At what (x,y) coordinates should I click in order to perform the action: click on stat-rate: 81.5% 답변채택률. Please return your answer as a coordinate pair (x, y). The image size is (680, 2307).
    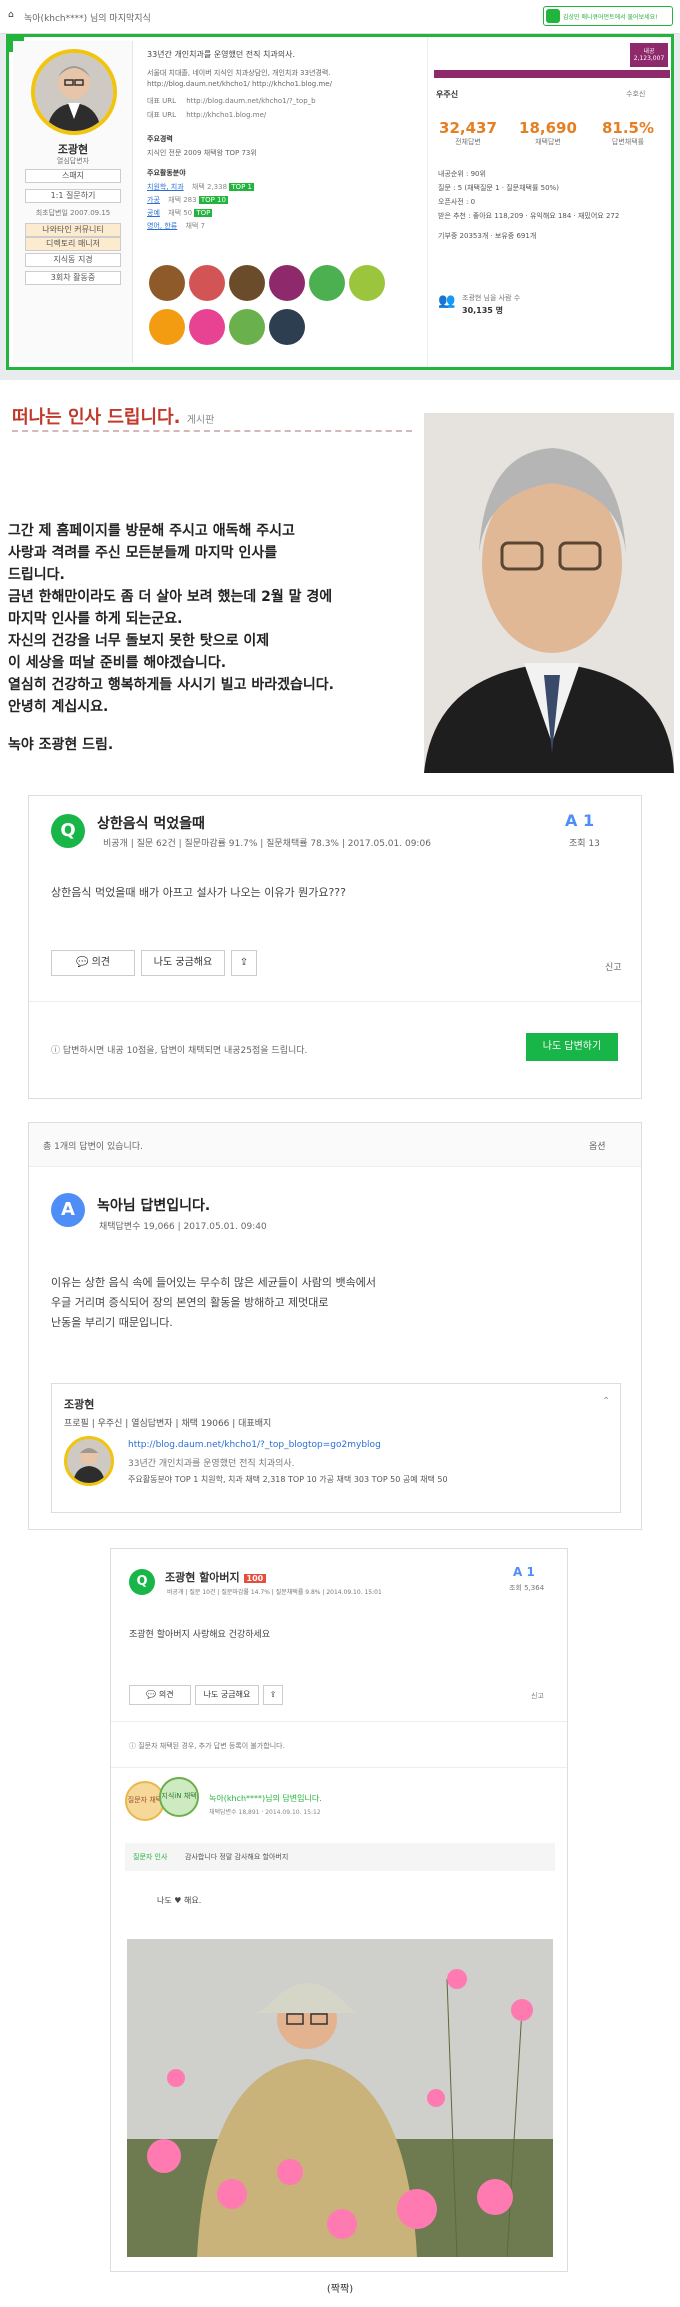
    Looking at the image, I should click on (628, 132).